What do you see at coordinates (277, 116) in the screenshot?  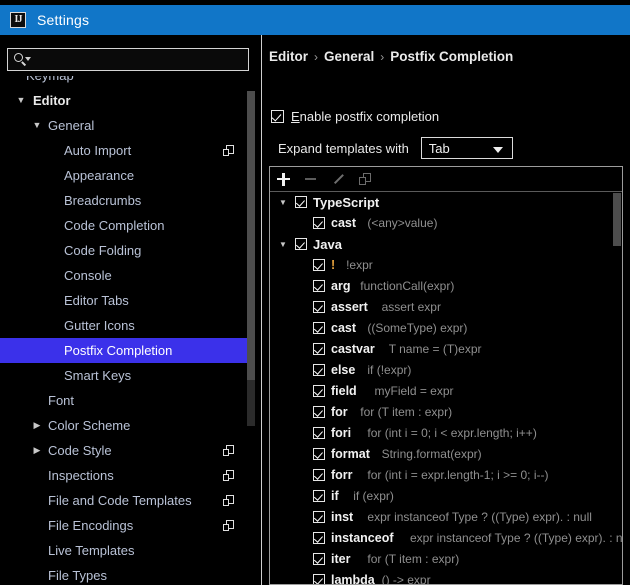 I see `enable-postfix-checkbox` at bounding box center [277, 116].